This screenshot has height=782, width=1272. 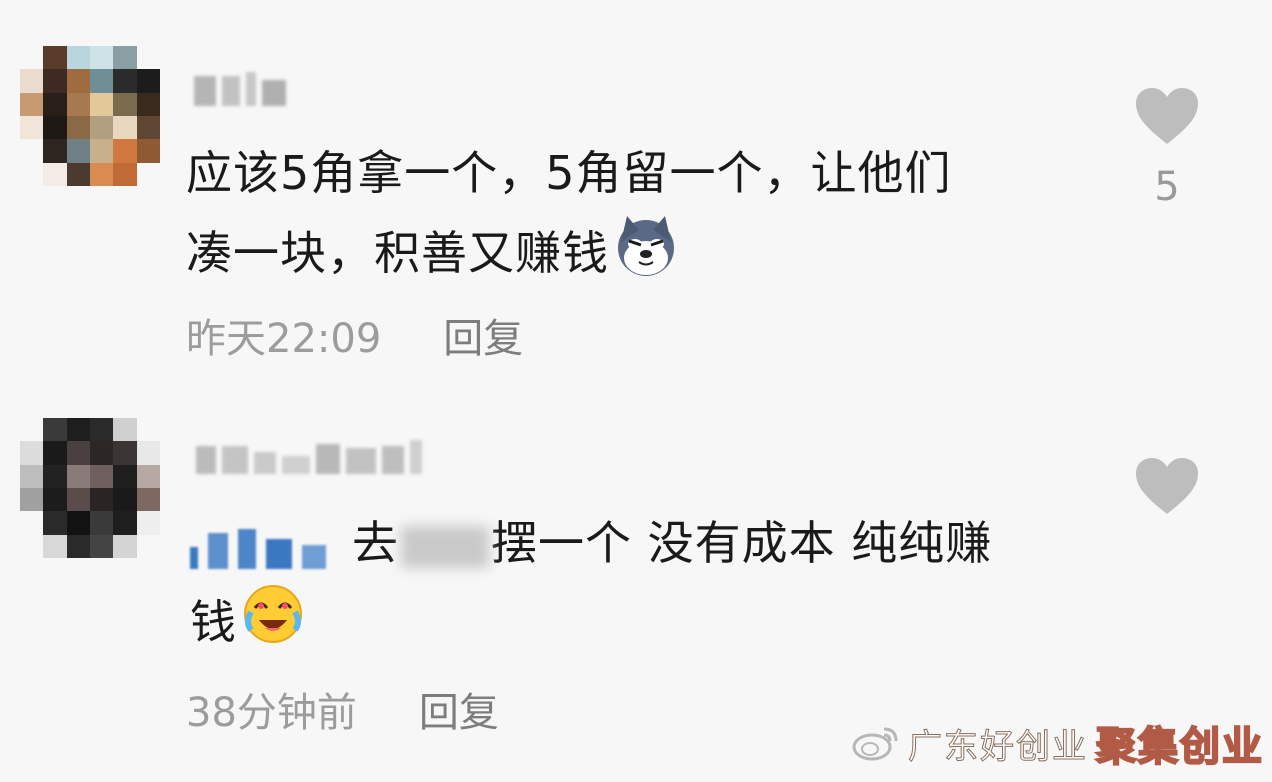 What do you see at coordinates (569, 173) in the screenshot?
I see `comment-line: 应该5角拿一个，5角留一个，让他们` at bounding box center [569, 173].